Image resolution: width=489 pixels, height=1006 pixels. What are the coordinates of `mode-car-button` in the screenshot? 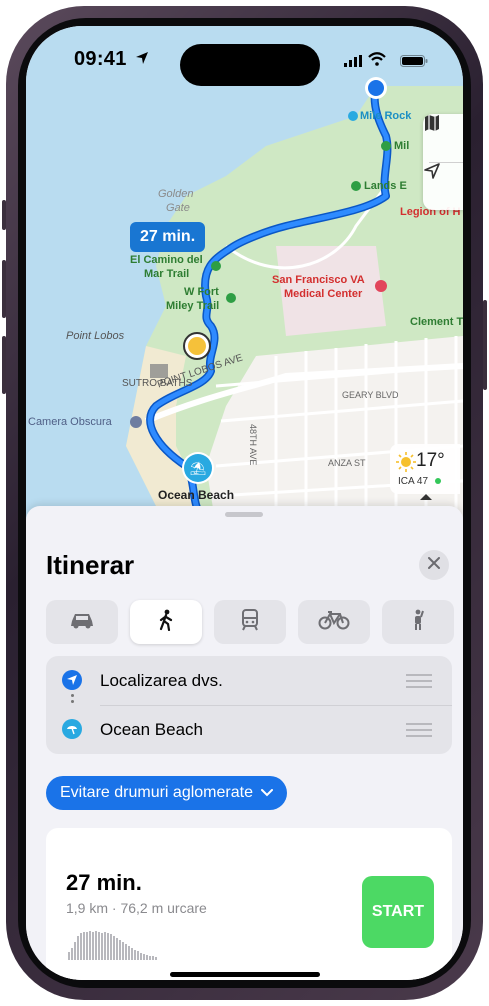 It's located at (82, 622).